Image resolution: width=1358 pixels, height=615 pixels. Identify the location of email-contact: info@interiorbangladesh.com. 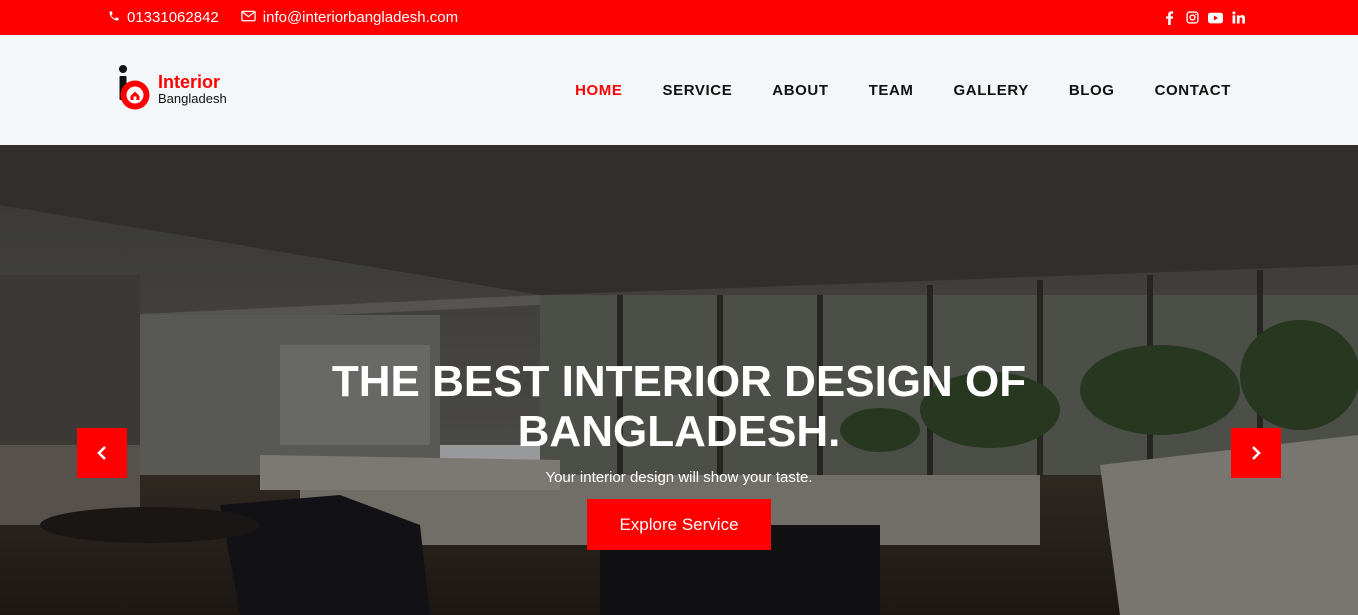
(349, 17).